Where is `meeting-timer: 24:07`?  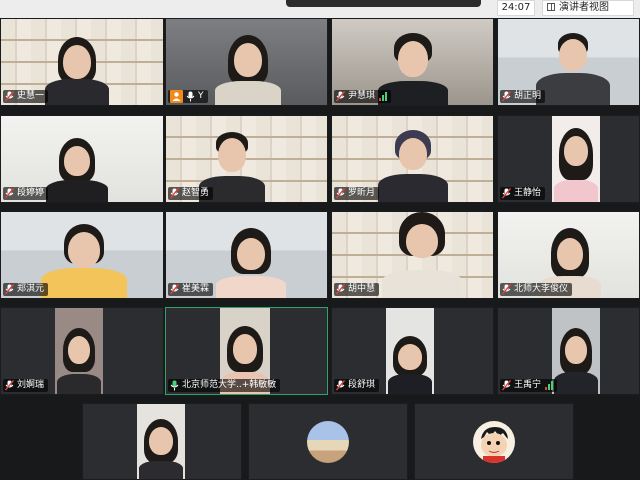
meeting-timer: 24:07 is located at coordinates (516, 8).